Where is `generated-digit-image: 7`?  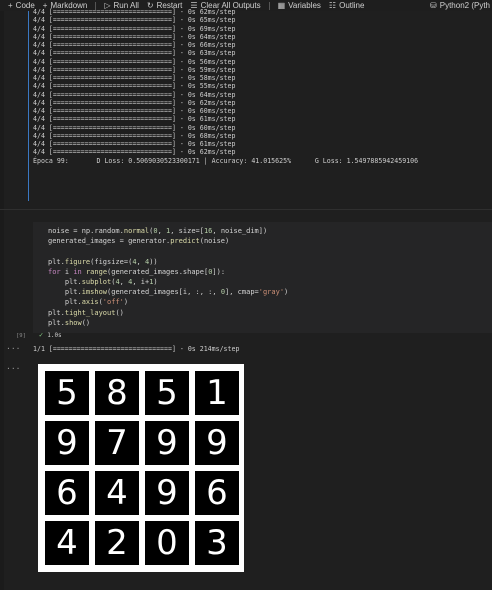
generated-digit-image: 7 is located at coordinates (117, 443).